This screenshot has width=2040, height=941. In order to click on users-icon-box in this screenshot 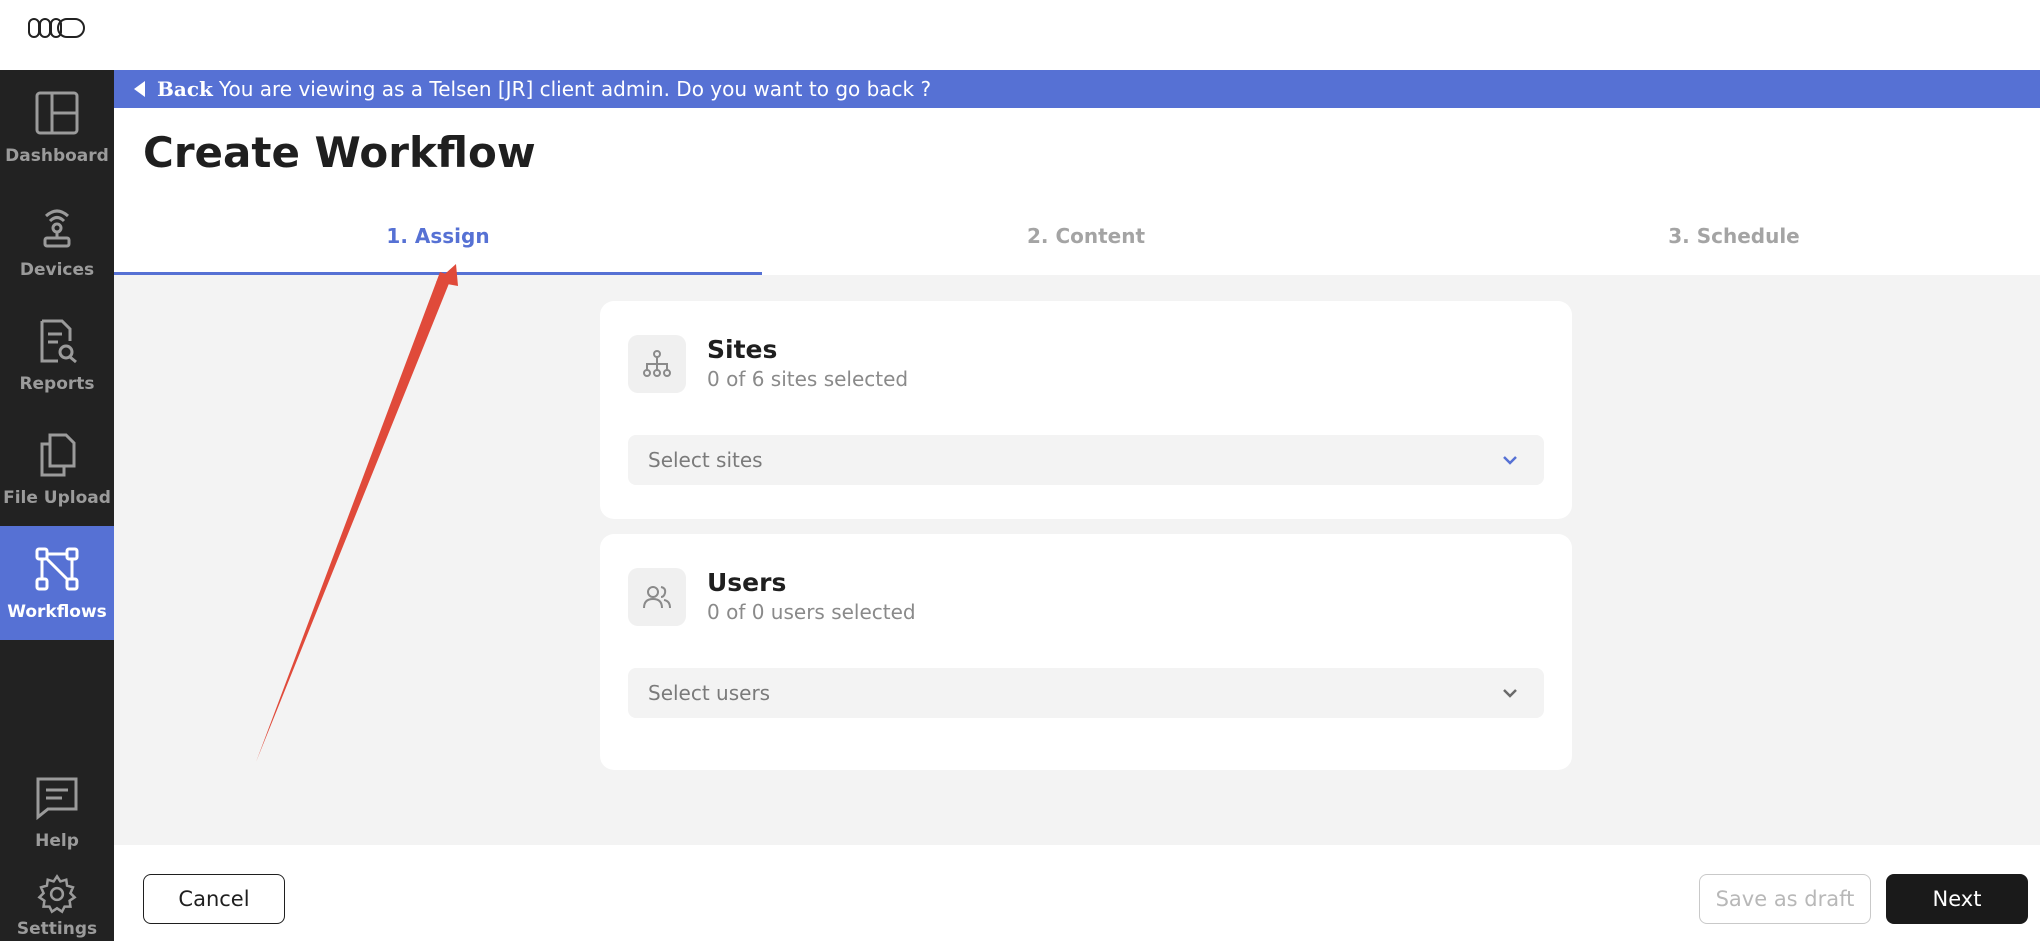, I will do `click(657, 597)`.